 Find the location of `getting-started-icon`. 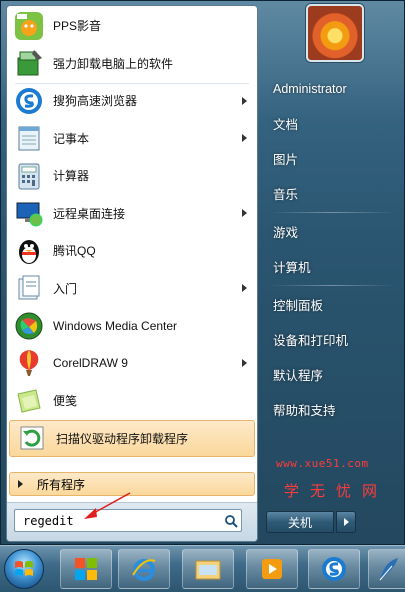

getting-started-icon is located at coordinates (29, 288).